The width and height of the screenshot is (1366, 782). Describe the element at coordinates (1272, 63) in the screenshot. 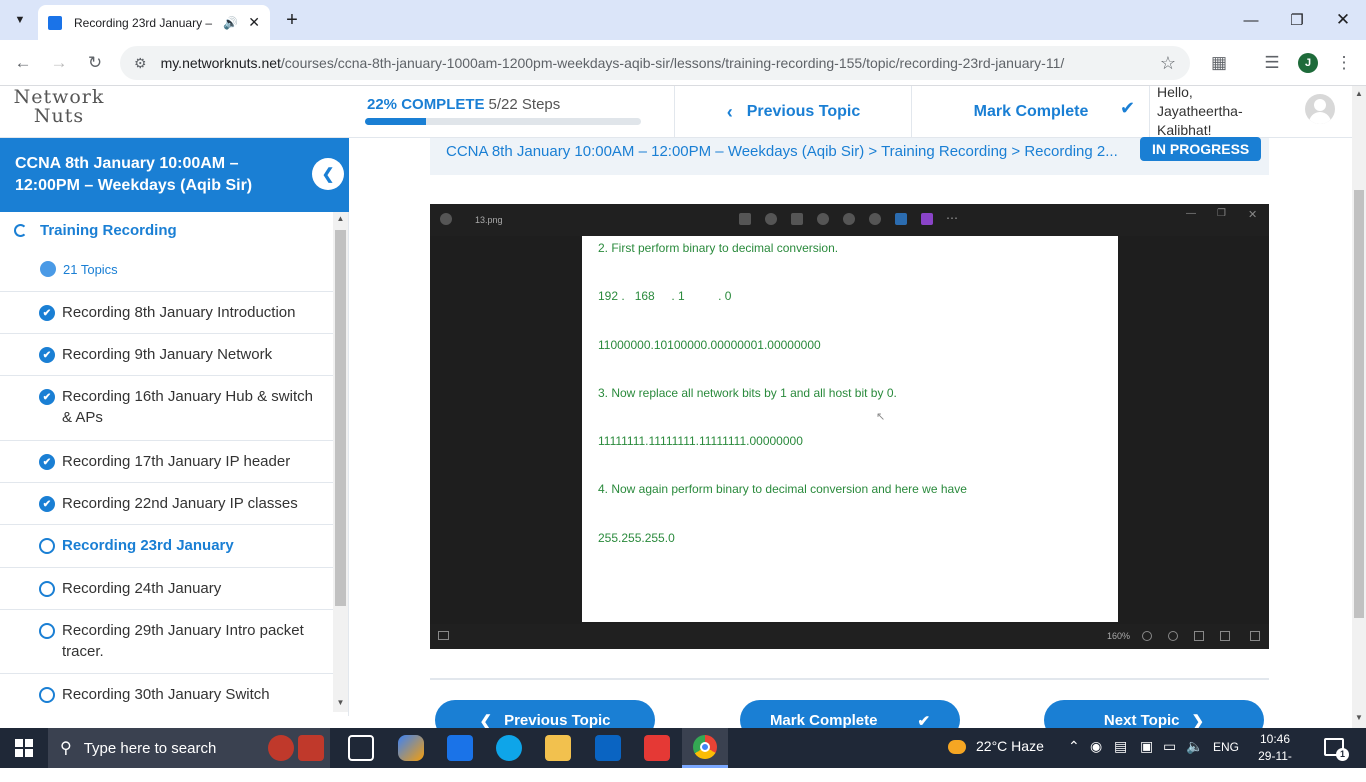

I see `media-controls-icon: ☰` at that location.